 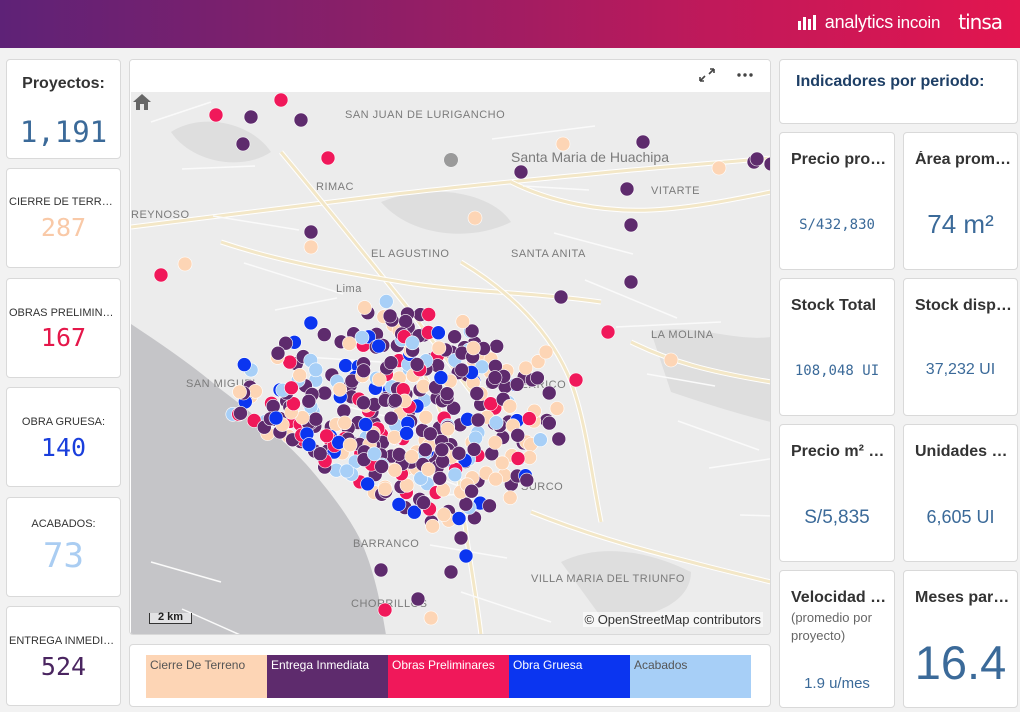 What do you see at coordinates (964, 451) in the screenshot?
I see `kpi-label: Unidades vendidas` at bounding box center [964, 451].